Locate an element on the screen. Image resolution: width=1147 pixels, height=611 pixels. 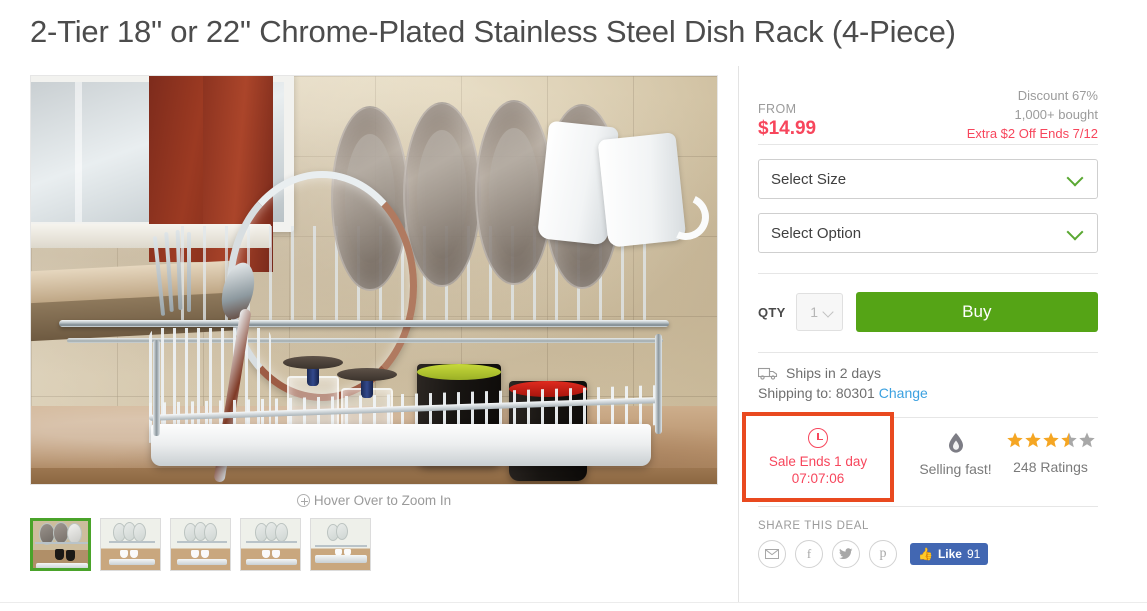
buy-button-label: Buy is located at coordinates (977, 311).